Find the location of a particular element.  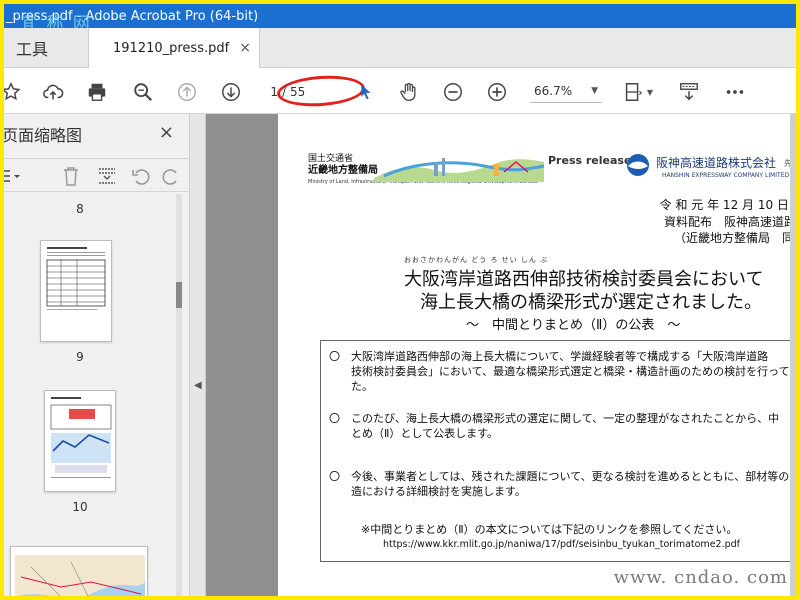

company-english: HANSHIN EXPRESSWAY COMPANY LIMITED is located at coordinates (726, 175).